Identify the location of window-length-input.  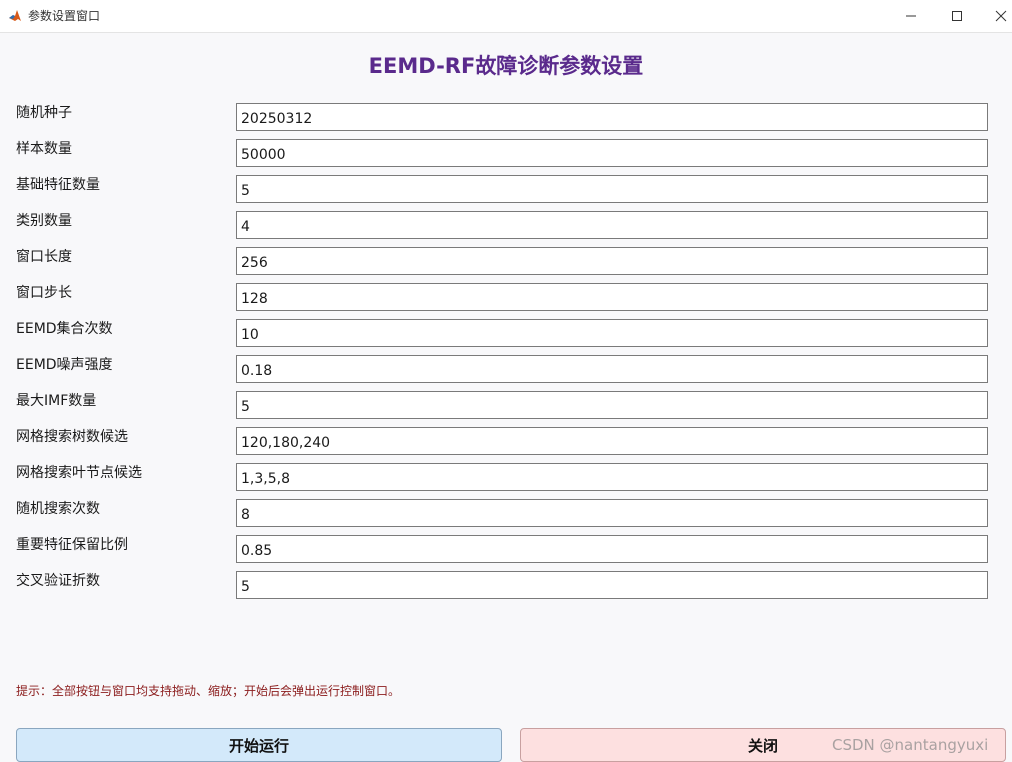
(612, 261).